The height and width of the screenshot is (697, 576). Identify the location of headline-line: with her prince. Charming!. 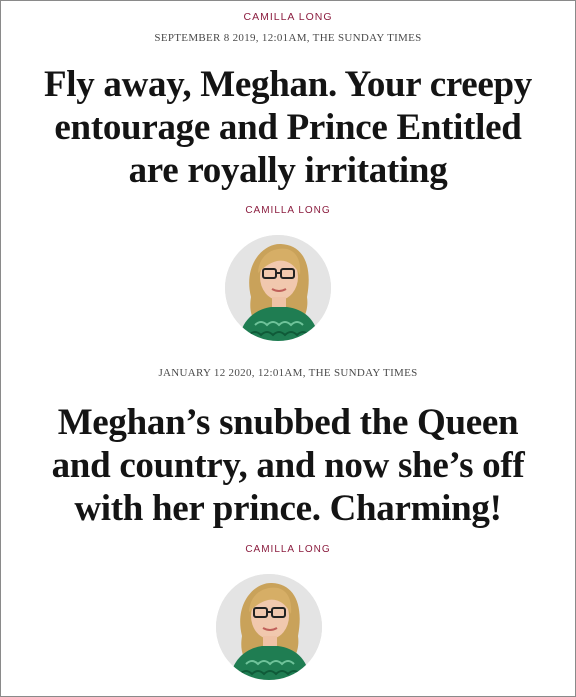
(288, 508).